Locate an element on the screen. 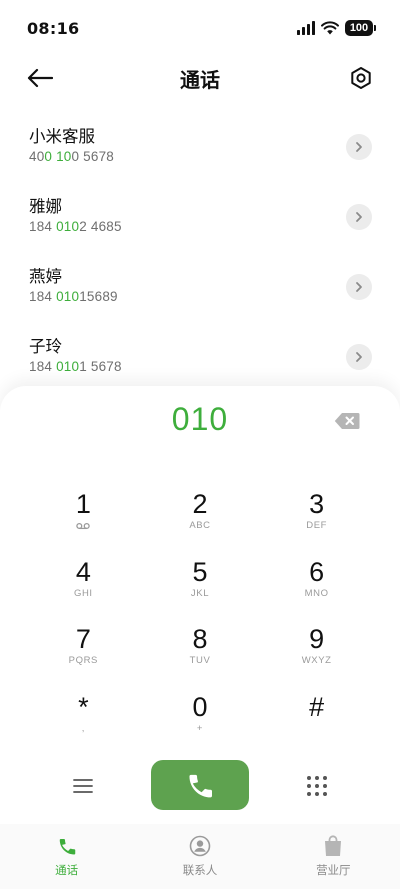 The height and width of the screenshot is (889, 400). key-digit: * is located at coordinates (83, 706).